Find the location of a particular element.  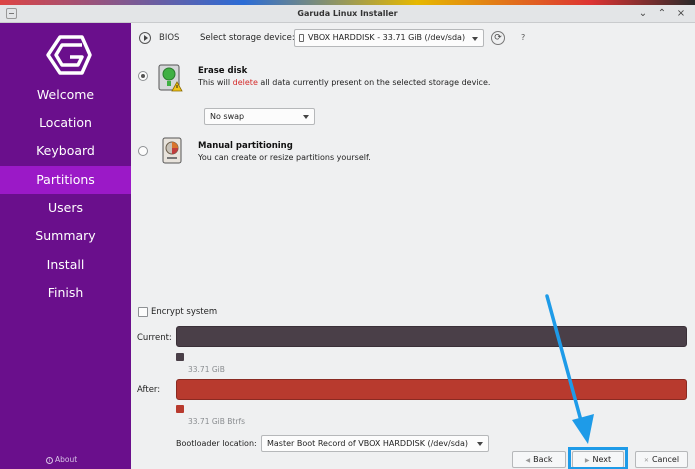

back-arrow-icon: ◀ is located at coordinates (528, 460).